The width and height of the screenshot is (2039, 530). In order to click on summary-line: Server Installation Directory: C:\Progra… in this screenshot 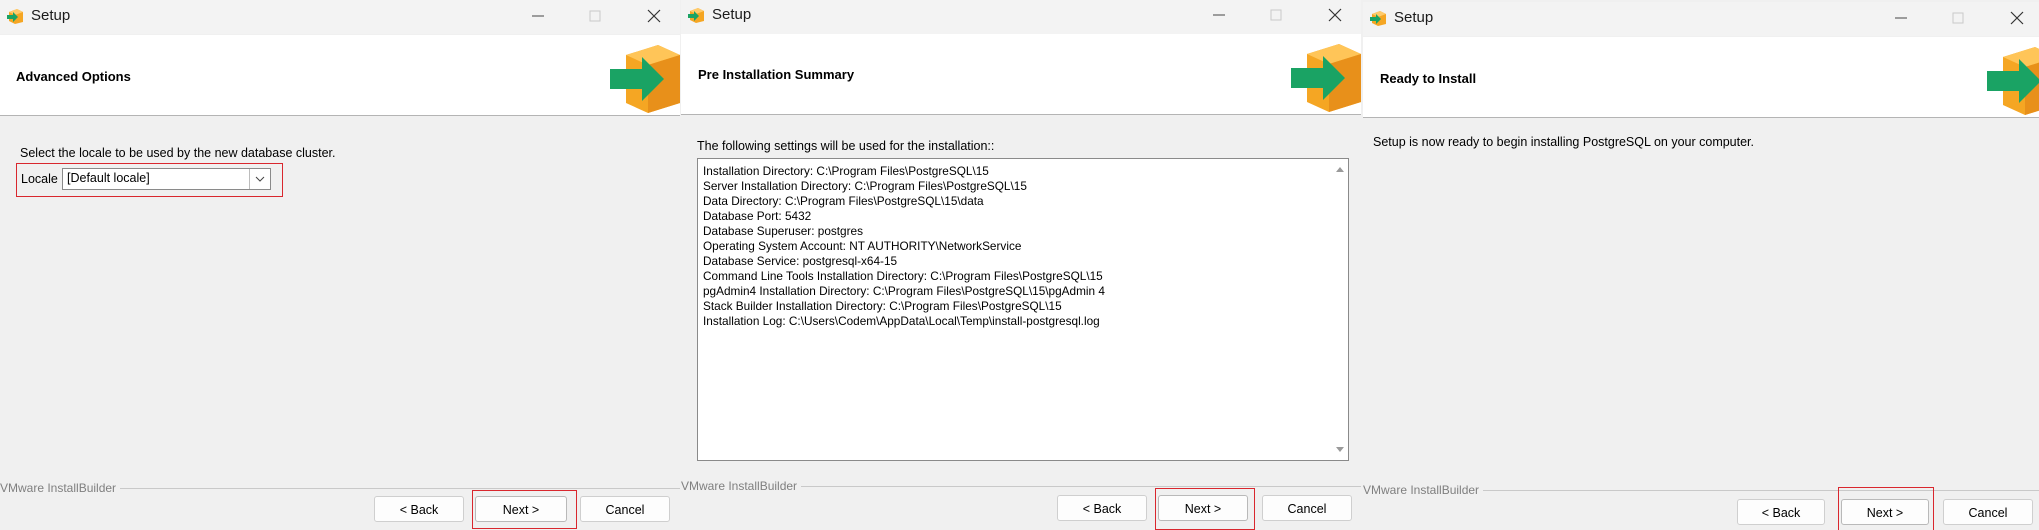, I will do `click(865, 186)`.